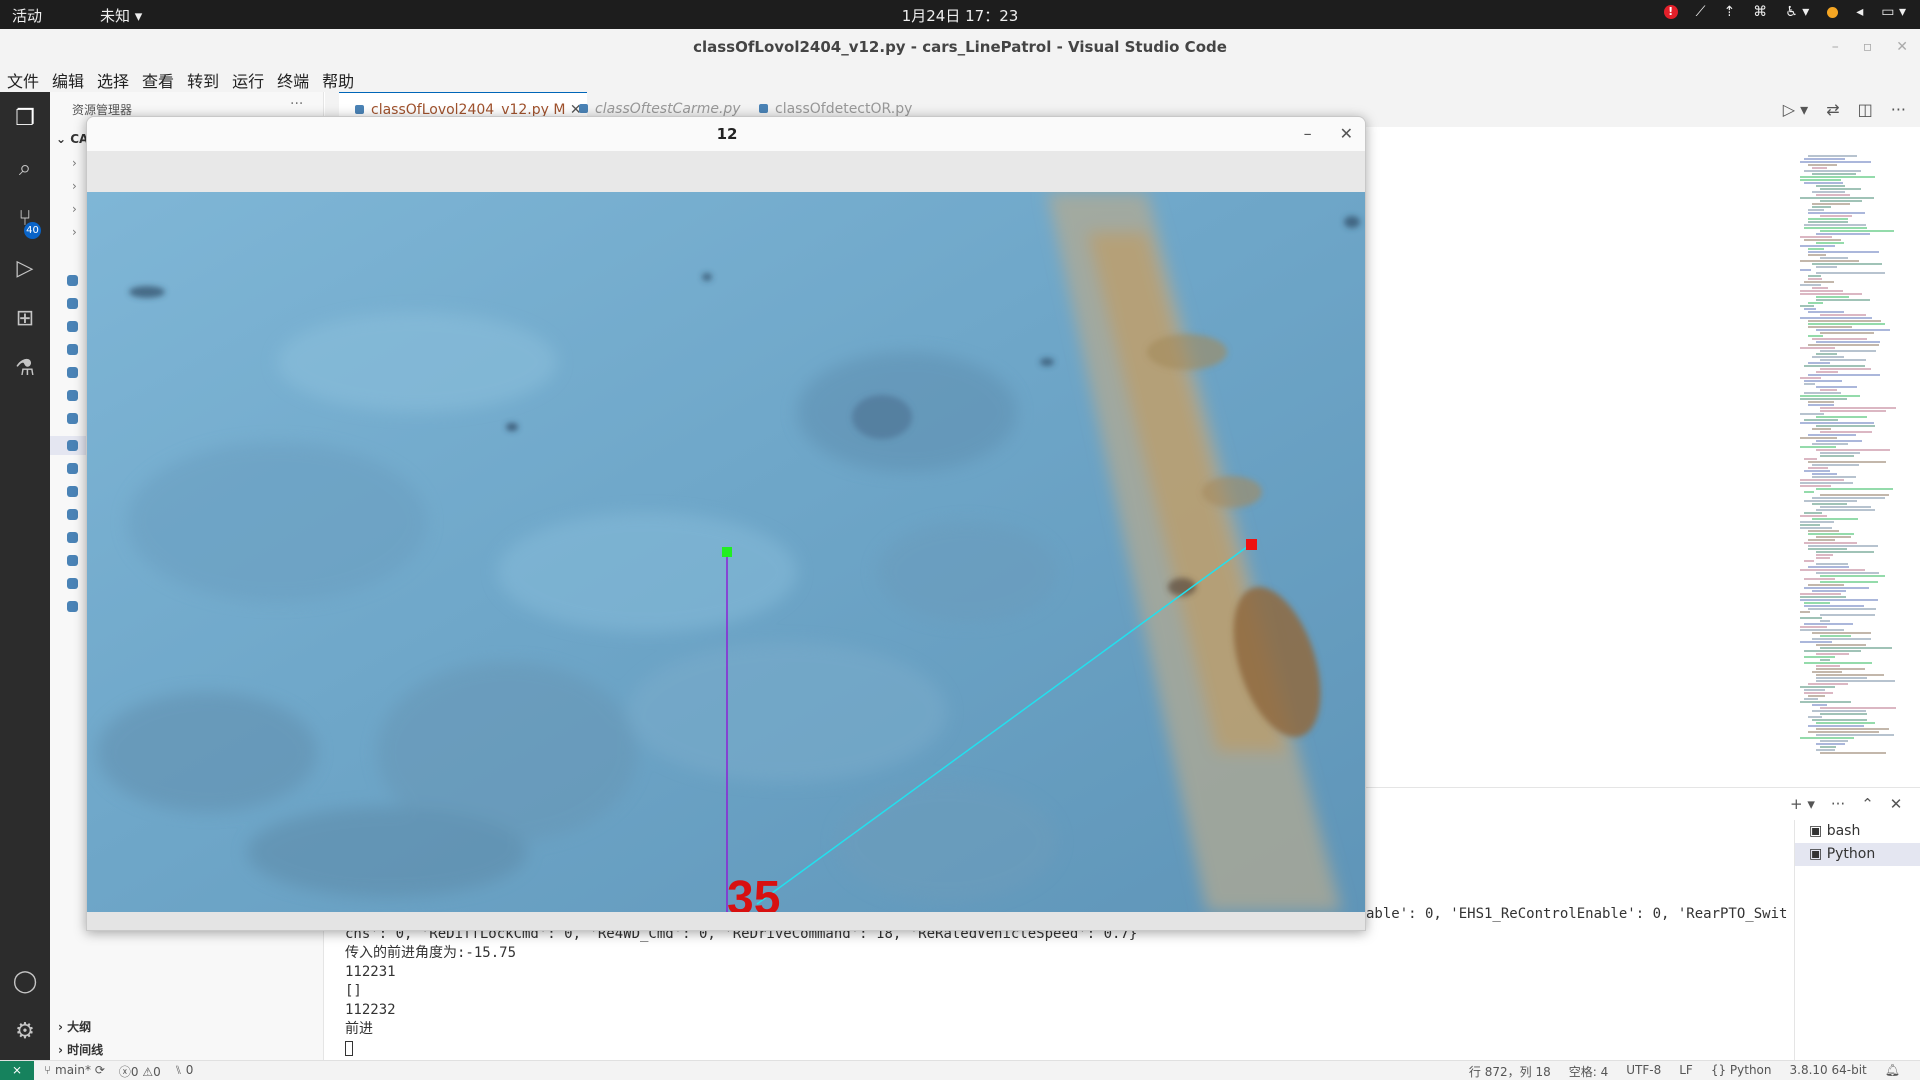 The image size is (1920, 1080). What do you see at coordinates (67, 78) in the screenshot?
I see `menu-edit: 编辑` at bounding box center [67, 78].